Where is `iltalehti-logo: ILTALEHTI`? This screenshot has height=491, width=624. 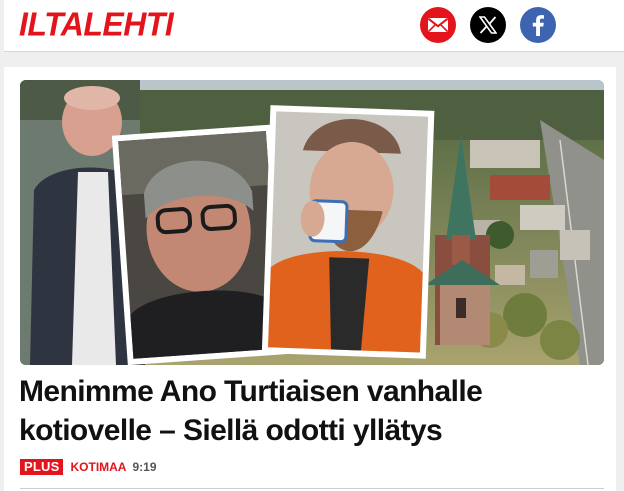
iltalehti-logo: ILTALEHTI is located at coordinates (96, 24).